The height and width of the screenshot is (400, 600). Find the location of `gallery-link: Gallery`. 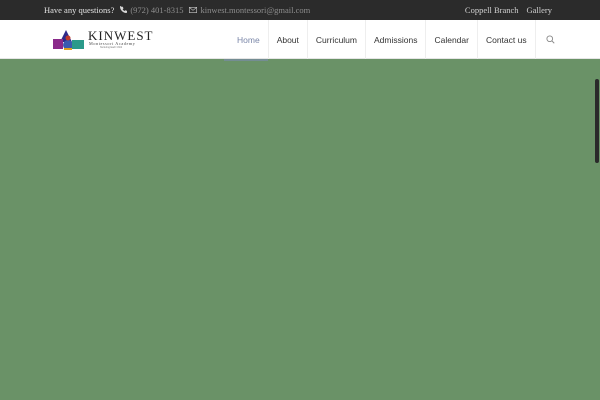

gallery-link: Gallery is located at coordinates (540, 10).